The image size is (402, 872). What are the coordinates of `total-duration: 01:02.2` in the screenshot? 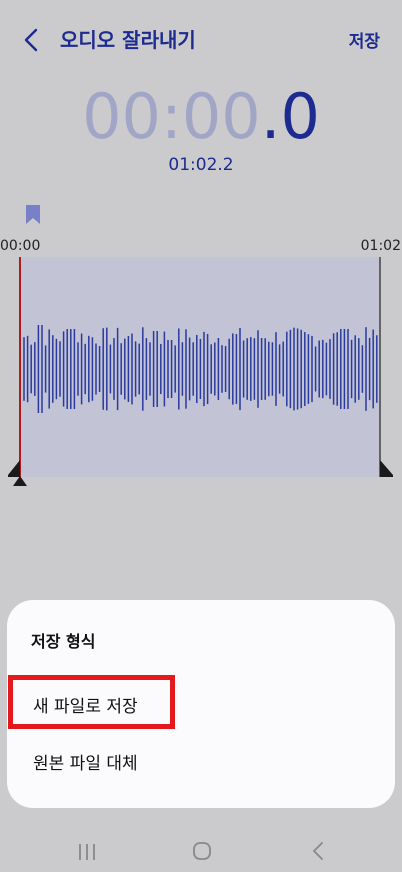 It's located at (201, 165).